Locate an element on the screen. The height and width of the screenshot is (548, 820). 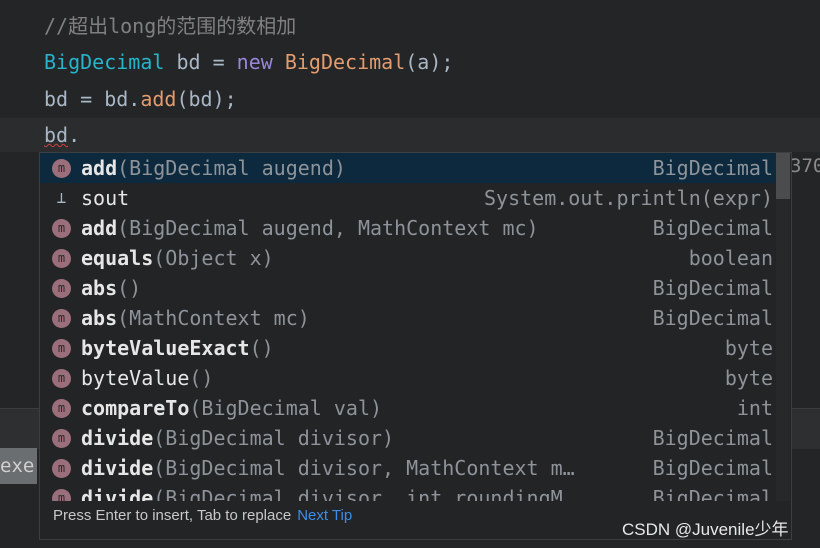
completion-item: m abs() BigDecimal is located at coordinates (407, 288).